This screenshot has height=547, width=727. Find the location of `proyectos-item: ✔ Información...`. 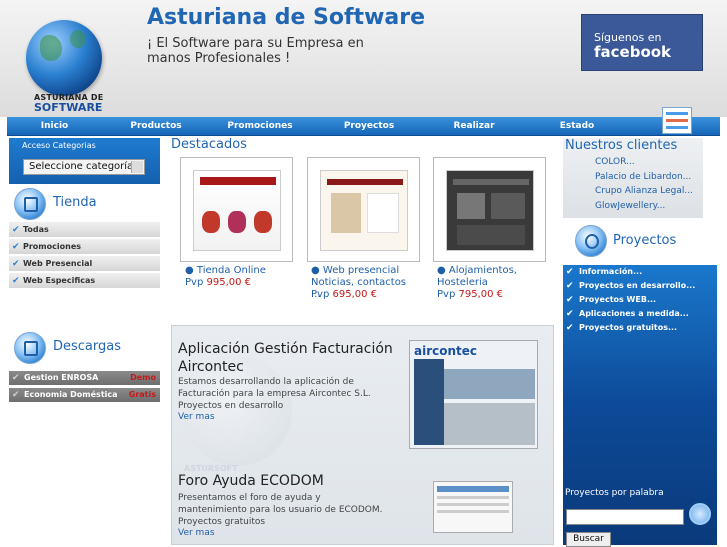

proyectos-item: ✔ Información... is located at coordinates (640, 272).